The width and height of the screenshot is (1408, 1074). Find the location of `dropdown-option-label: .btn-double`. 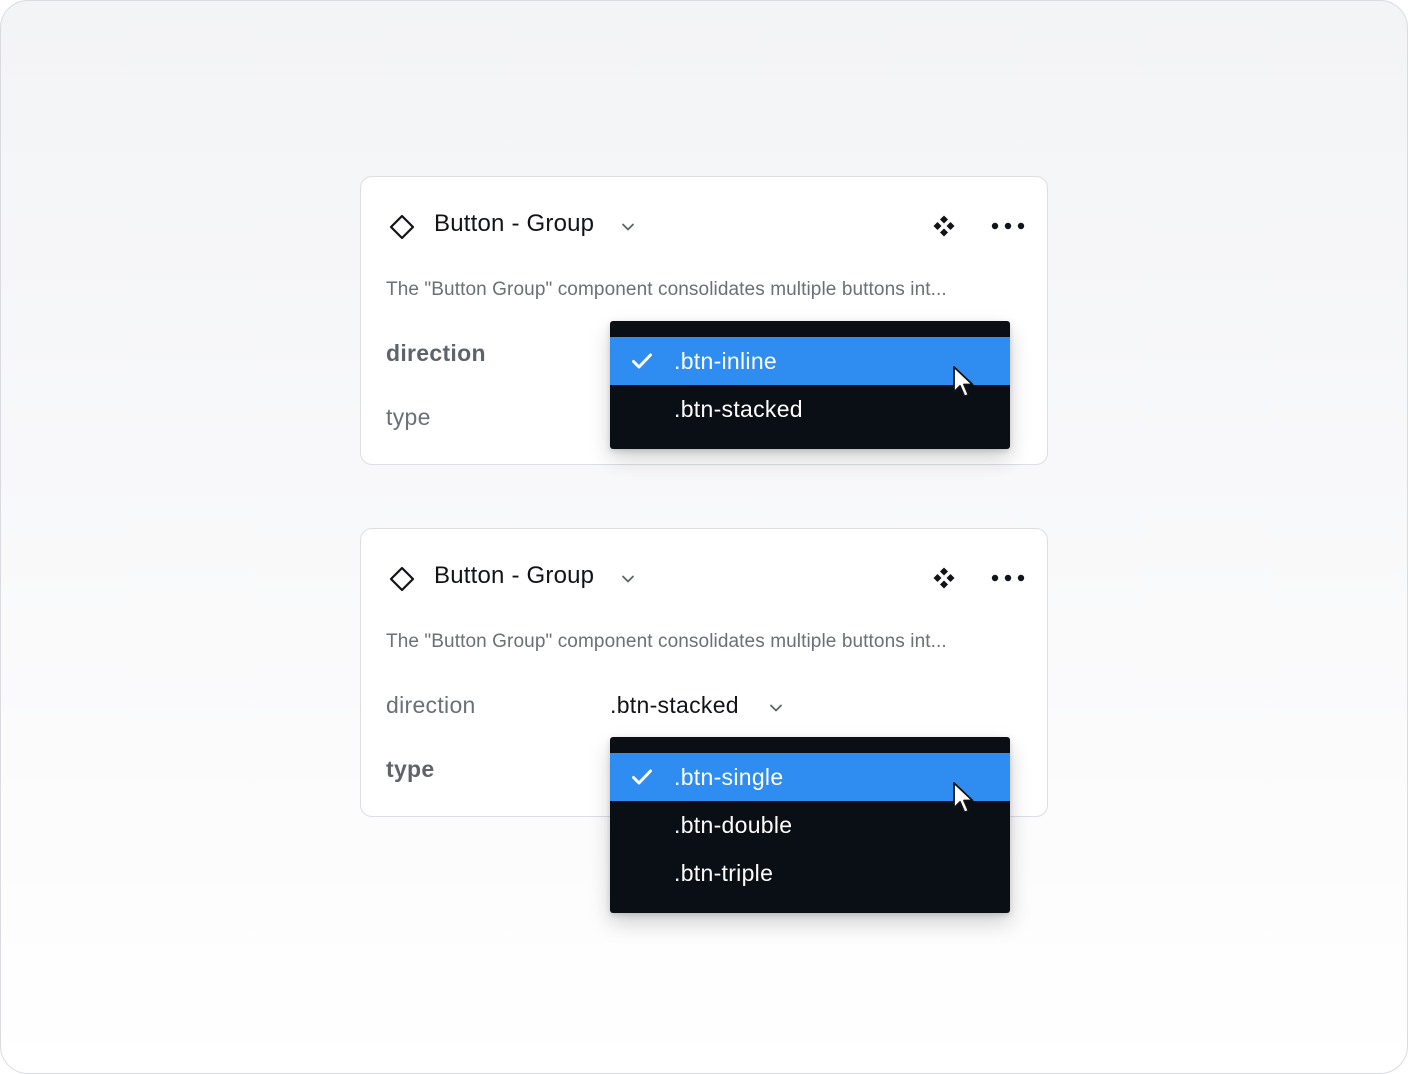

dropdown-option-label: .btn-double is located at coordinates (733, 825).